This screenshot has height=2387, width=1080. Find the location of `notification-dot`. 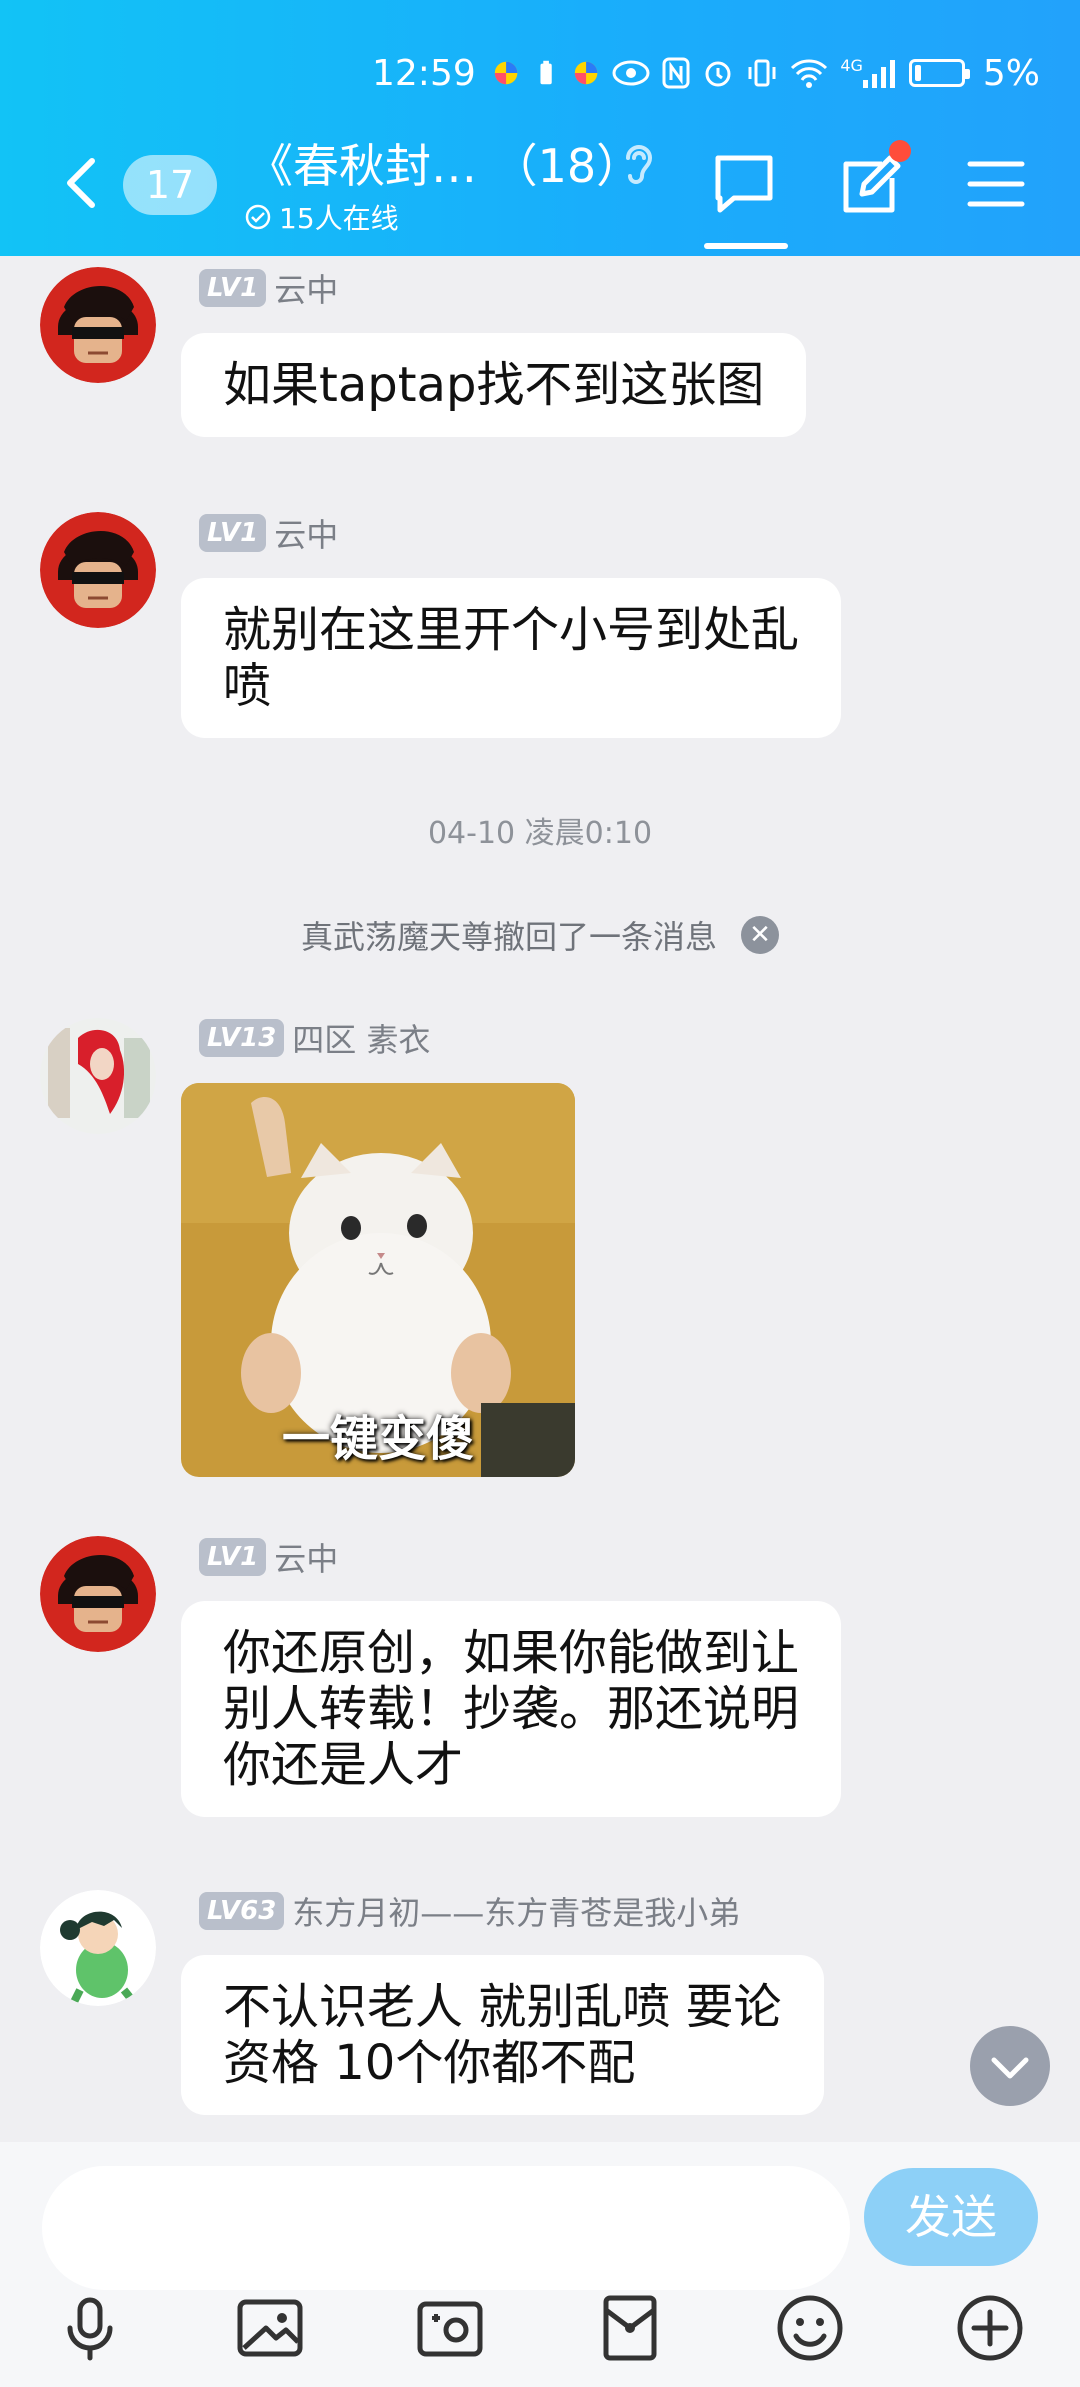

notification-dot is located at coordinates (900, 151).